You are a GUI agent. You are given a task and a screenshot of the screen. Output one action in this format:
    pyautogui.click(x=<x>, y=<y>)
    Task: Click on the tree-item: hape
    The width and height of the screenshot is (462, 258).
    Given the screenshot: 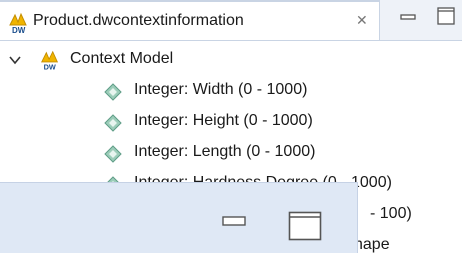 What is the action you would take?
    pyautogui.click(x=407, y=246)
    